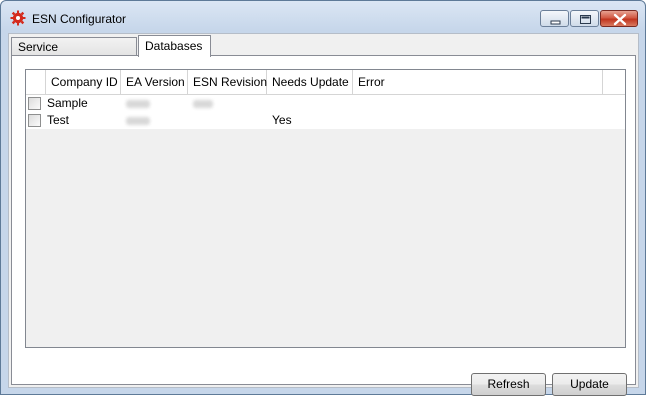 The width and height of the screenshot is (646, 396). Describe the element at coordinates (478, 82) in the screenshot. I see `column-header-error: Error` at that location.